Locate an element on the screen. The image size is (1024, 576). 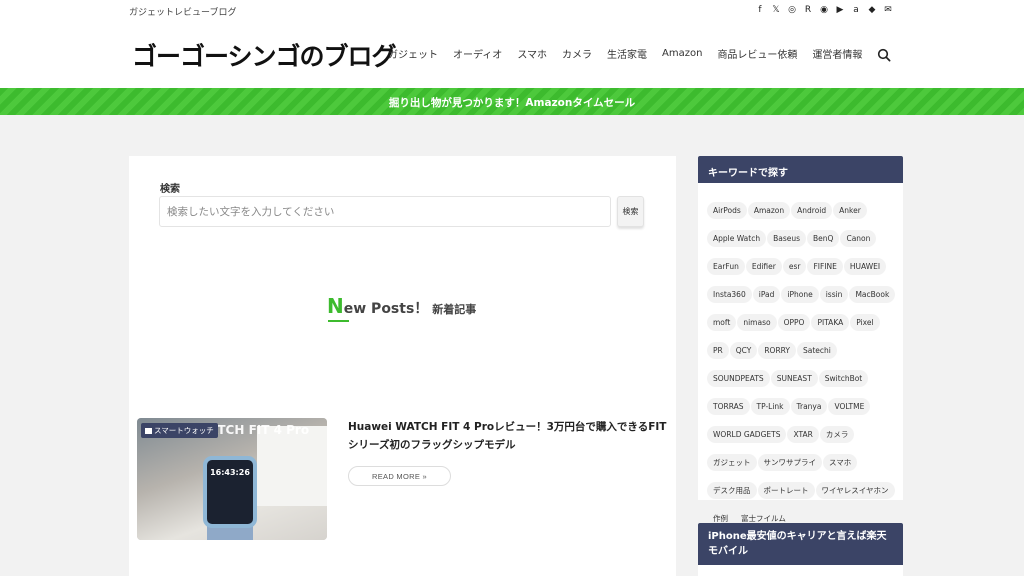
folder-icon is located at coordinates (148, 431).